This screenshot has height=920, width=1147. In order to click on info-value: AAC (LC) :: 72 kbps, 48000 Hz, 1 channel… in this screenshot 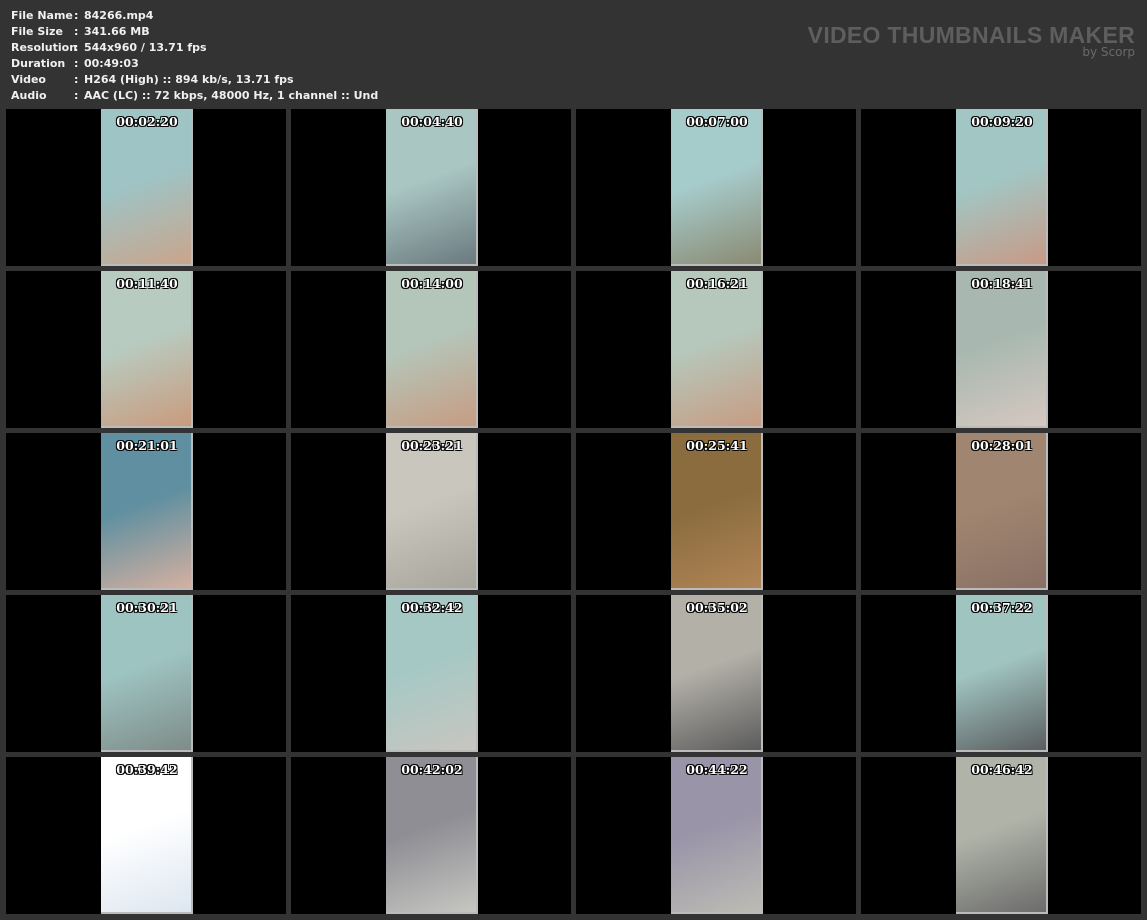, I will do `click(231, 95)`.